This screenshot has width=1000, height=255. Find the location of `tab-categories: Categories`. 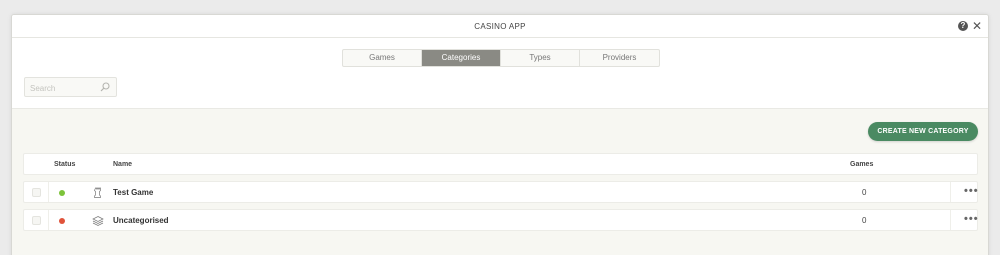

tab-categories: Categories is located at coordinates (461, 58).